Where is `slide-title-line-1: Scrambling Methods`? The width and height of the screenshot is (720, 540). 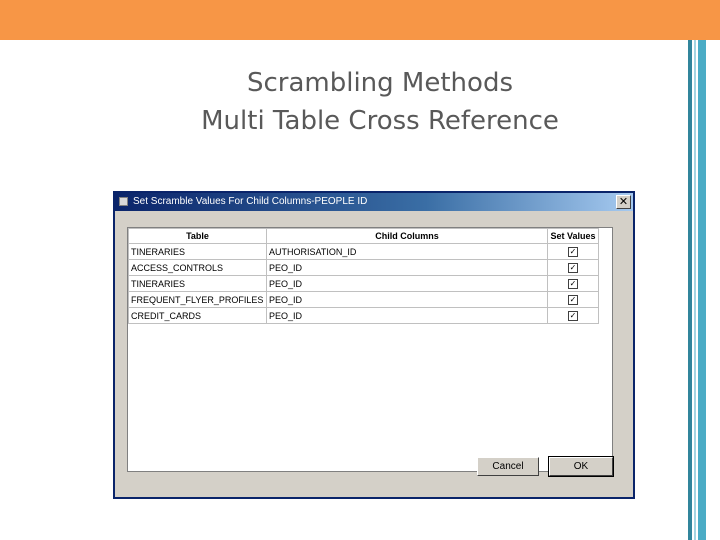 slide-title-line-1: Scrambling Methods is located at coordinates (379, 83).